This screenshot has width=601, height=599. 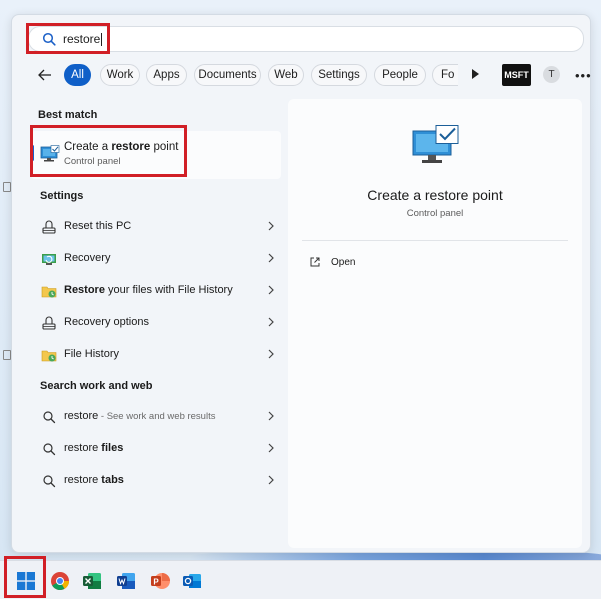 I want to click on open-external-icon, so click(x=315, y=262).